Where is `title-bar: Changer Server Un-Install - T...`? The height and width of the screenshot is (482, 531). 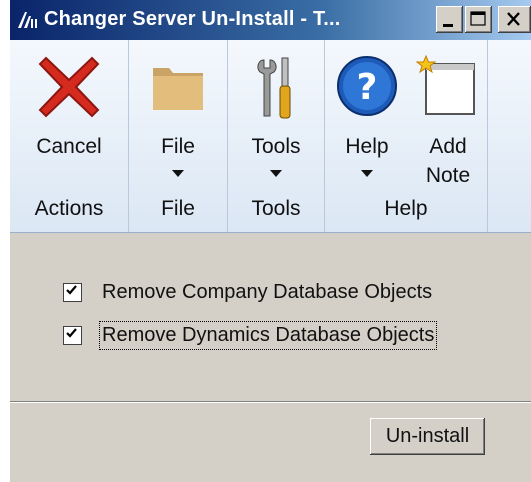 title-bar: Changer Server Un-Install - T... is located at coordinates (270, 20).